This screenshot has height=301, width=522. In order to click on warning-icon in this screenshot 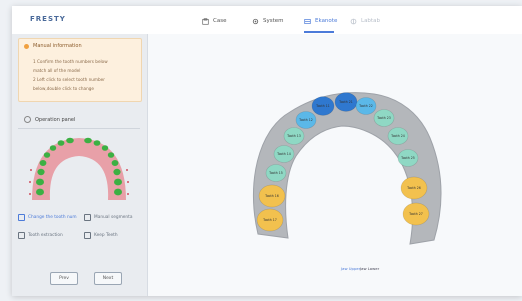, I will do `click(26, 46)`.